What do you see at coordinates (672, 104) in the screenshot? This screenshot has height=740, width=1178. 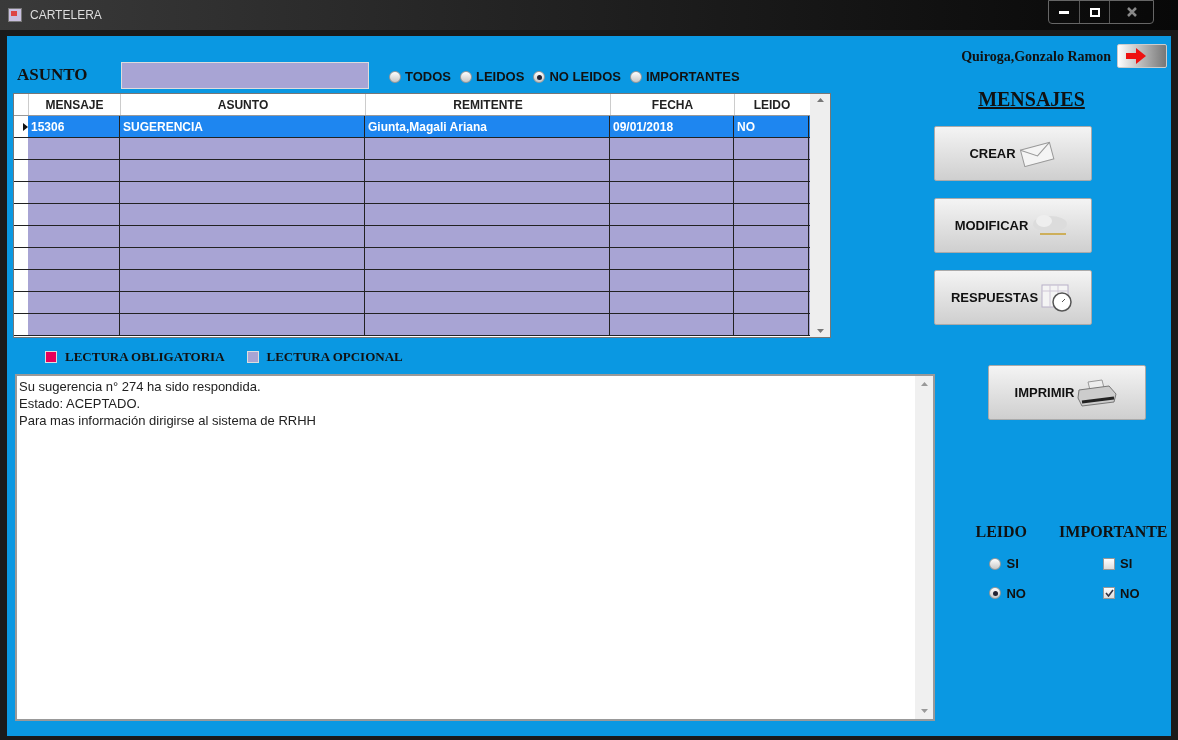 I see `column-header: FECHA` at bounding box center [672, 104].